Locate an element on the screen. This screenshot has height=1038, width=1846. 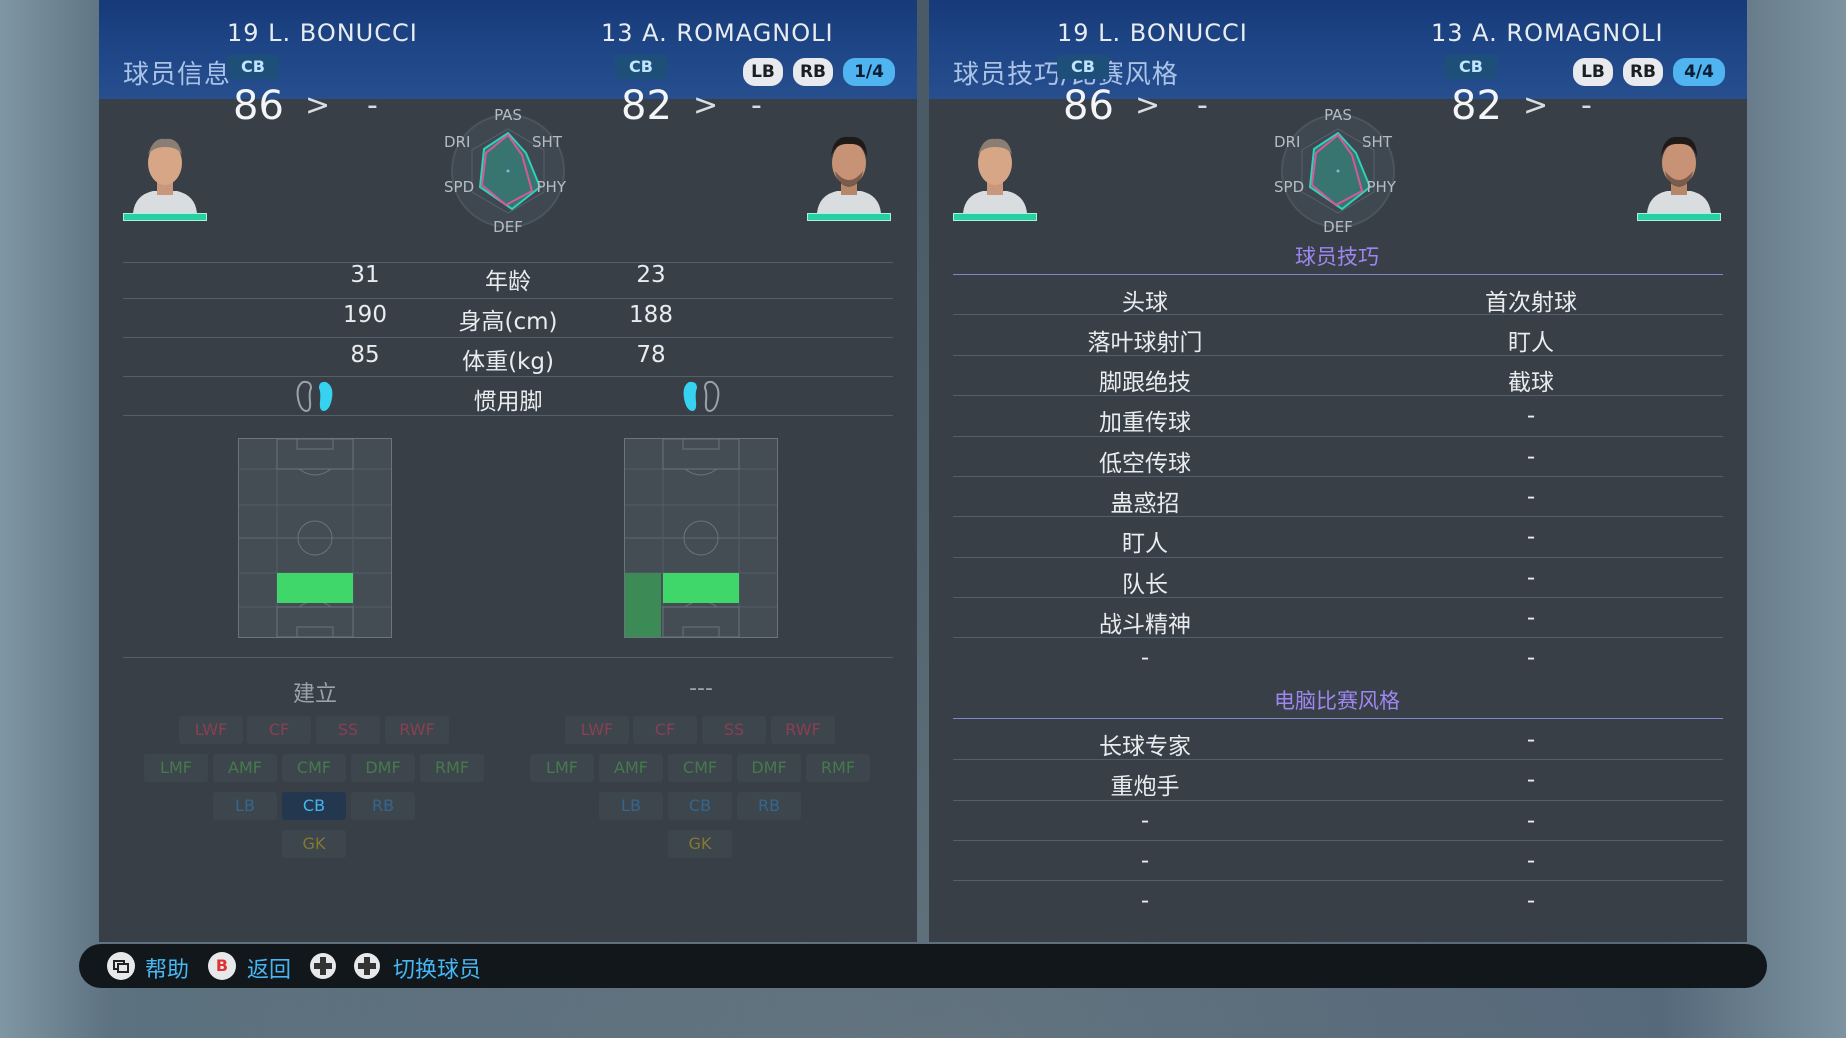
panel-nav: LB RB 1/4 is located at coordinates (819, 72).